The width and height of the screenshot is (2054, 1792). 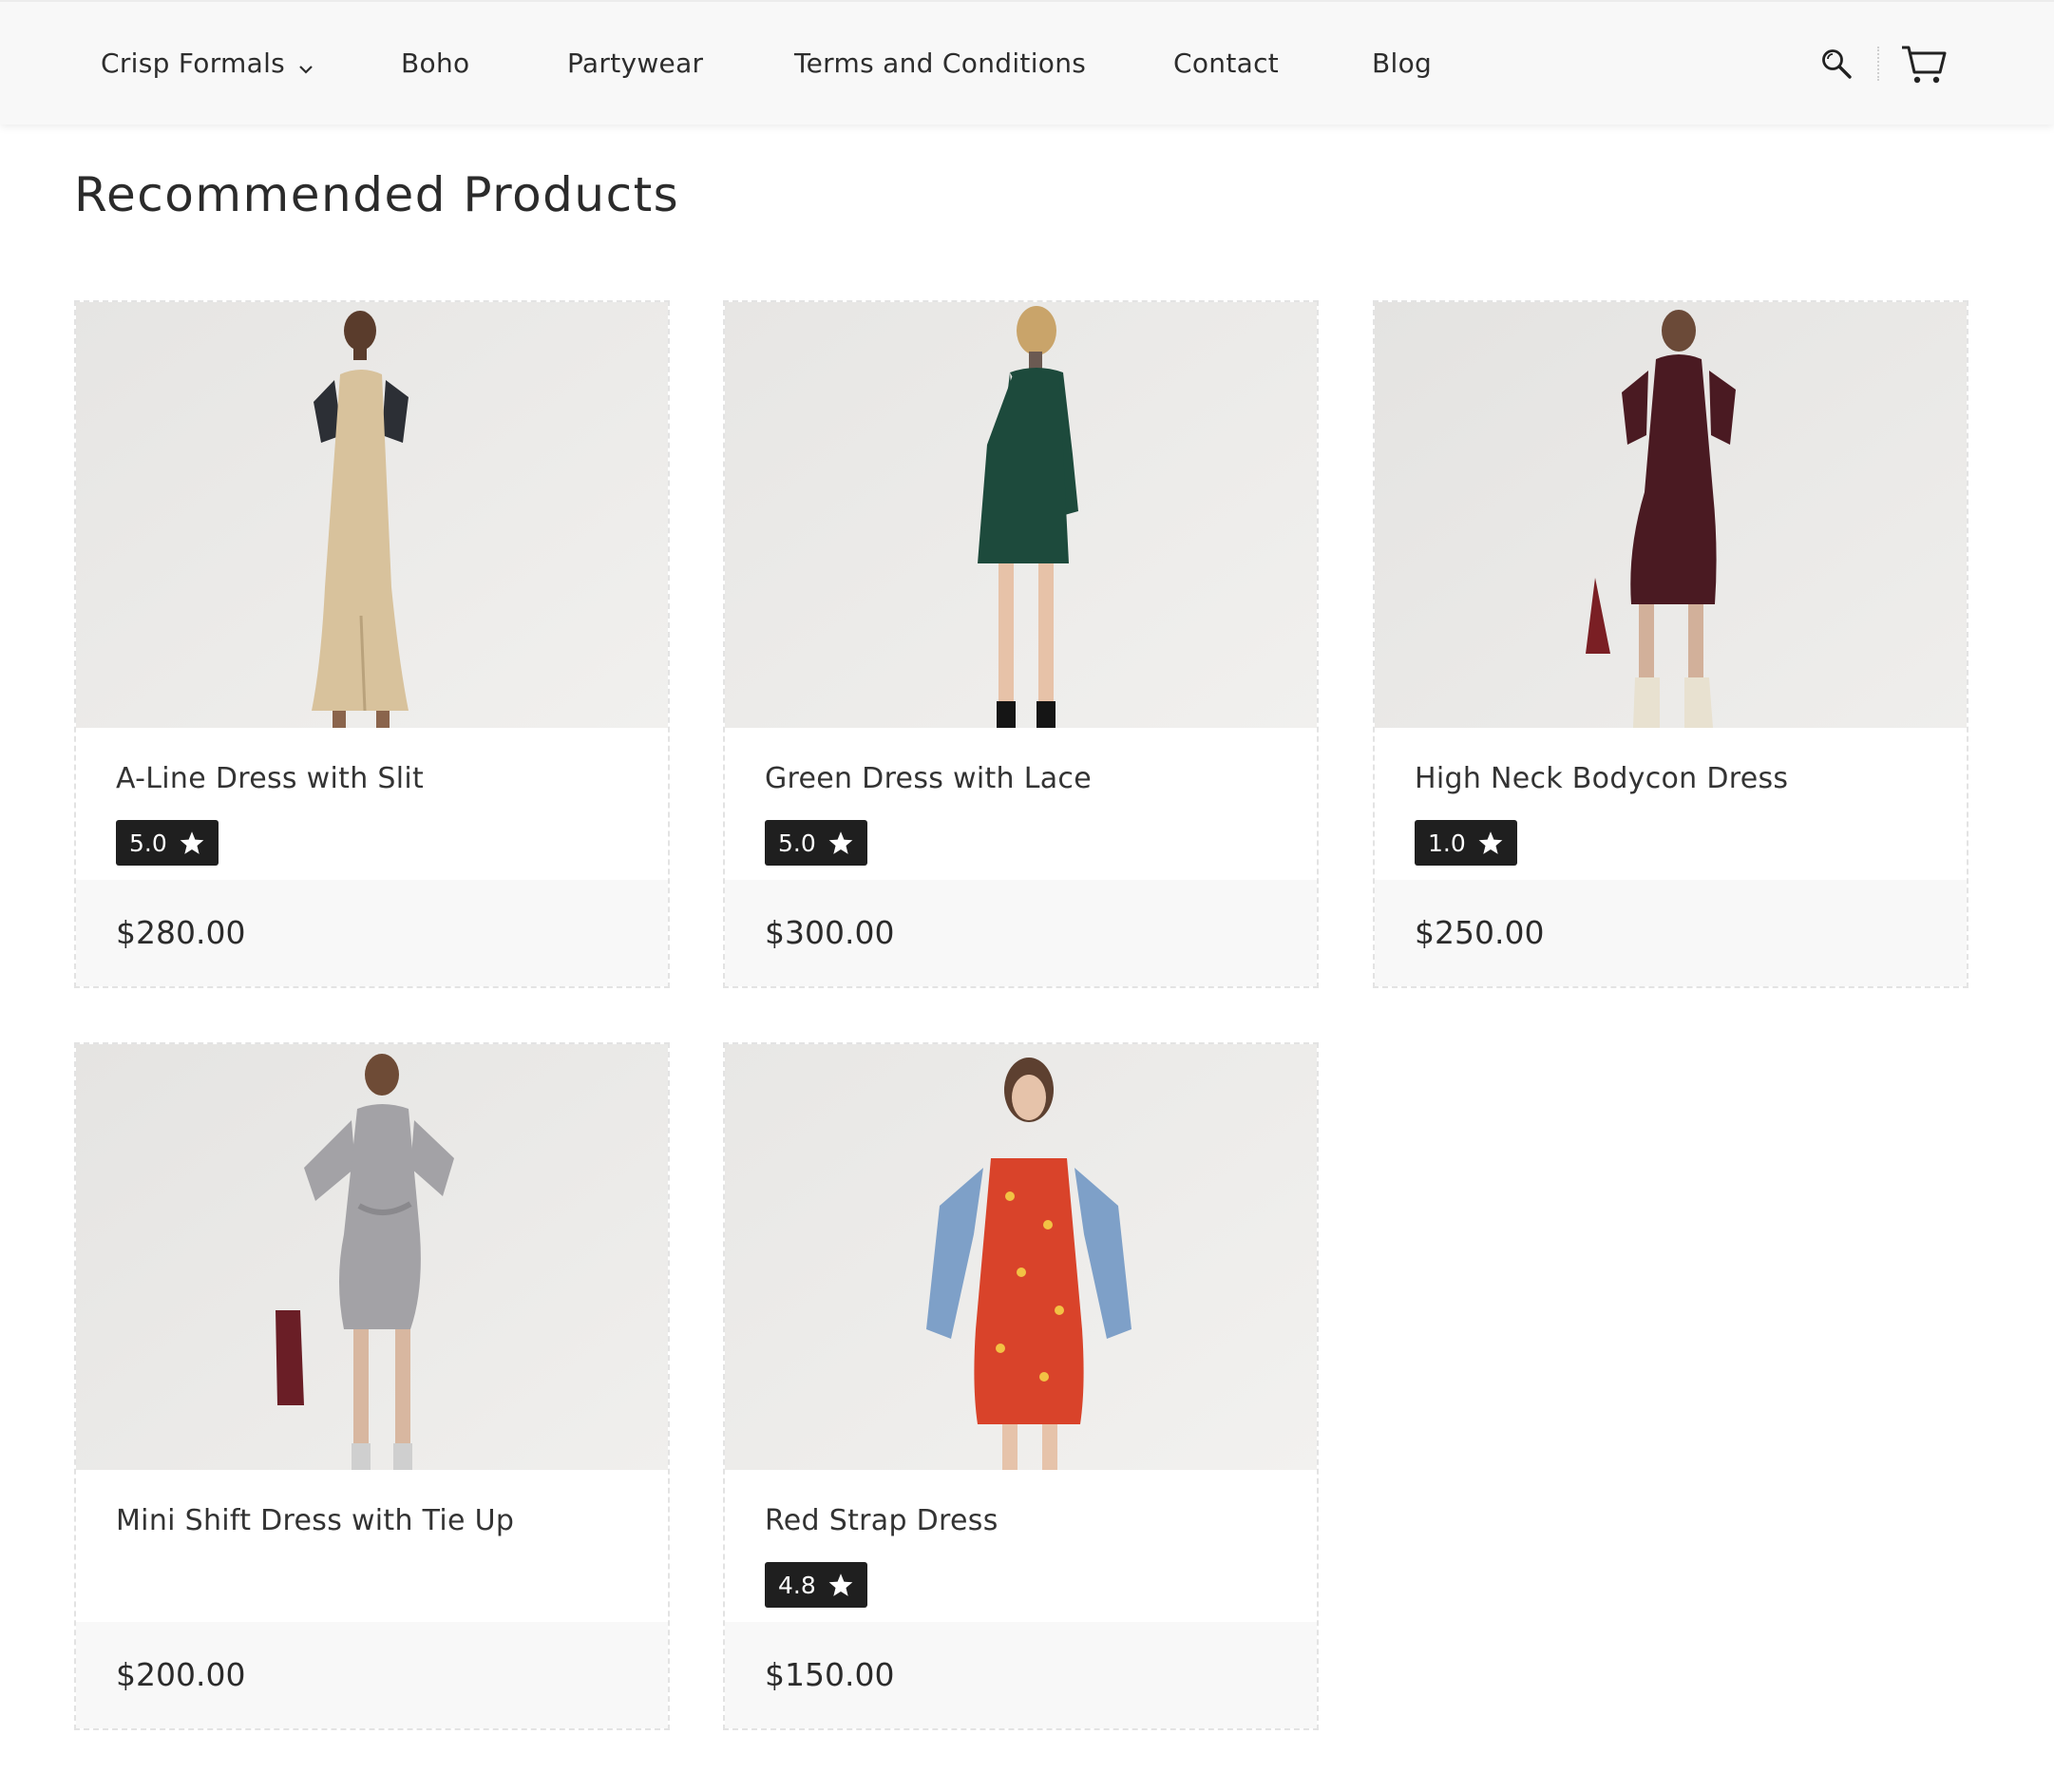 I want to click on product-name: Mini Shift Dress with Tie Up, so click(x=315, y=1521).